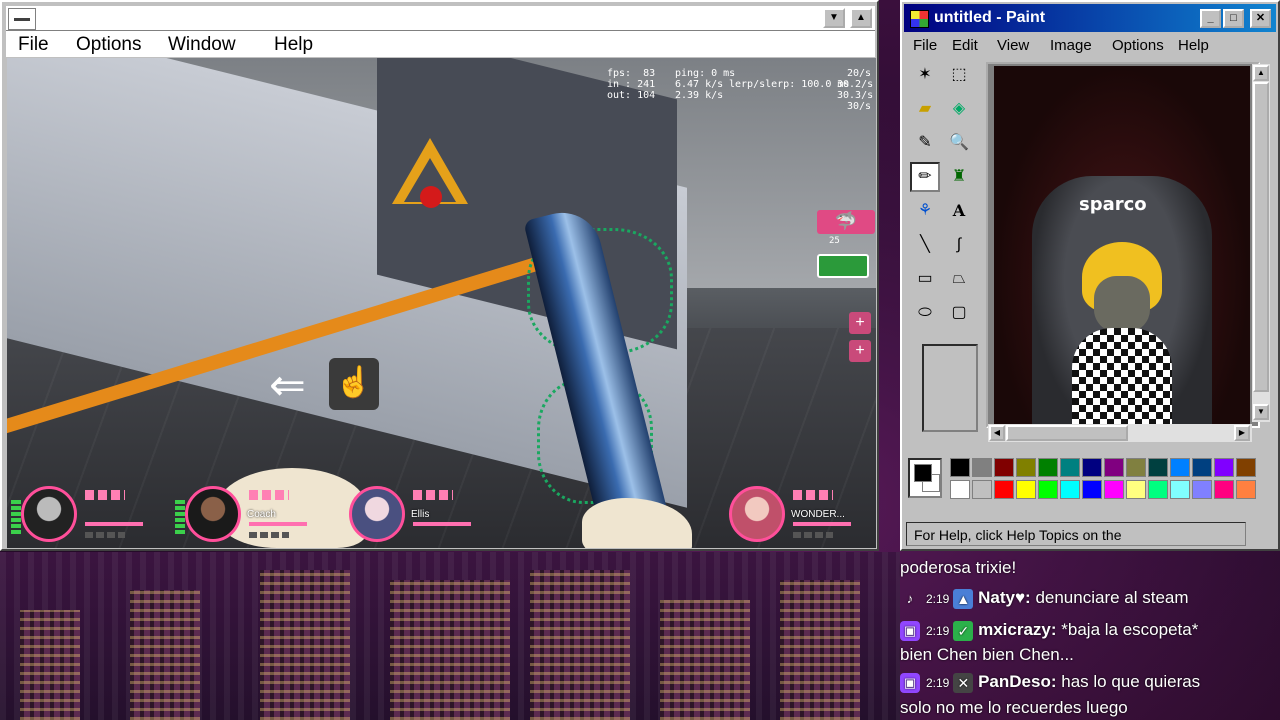 The image size is (1280, 720). I want to click on chat-username: mxicrazy:, so click(1017, 629).